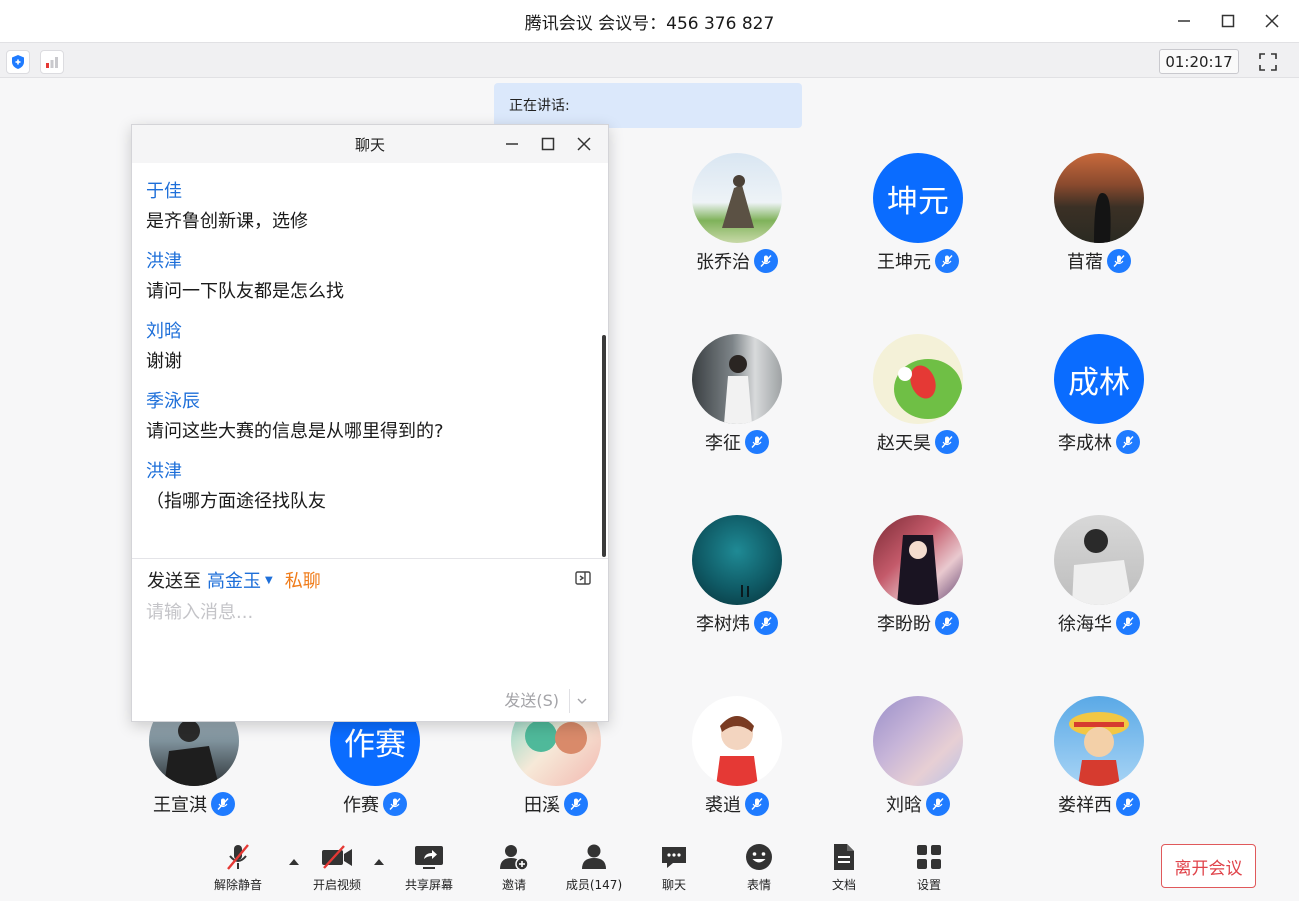  I want to click on invite-button: 邀请, so click(514, 866).